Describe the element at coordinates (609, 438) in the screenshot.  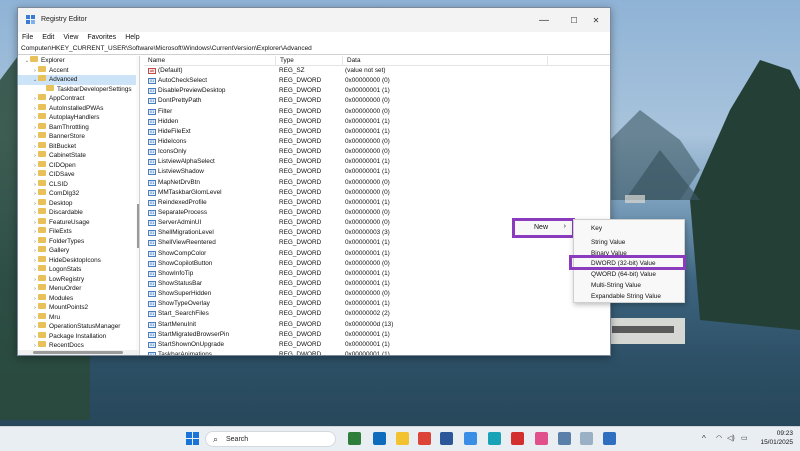
I see `regedit-icon` at that location.